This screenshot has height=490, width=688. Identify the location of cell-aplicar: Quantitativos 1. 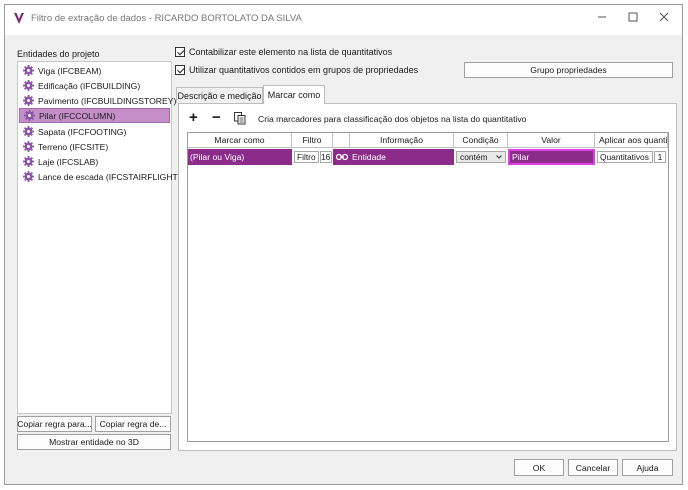
(631, 157).